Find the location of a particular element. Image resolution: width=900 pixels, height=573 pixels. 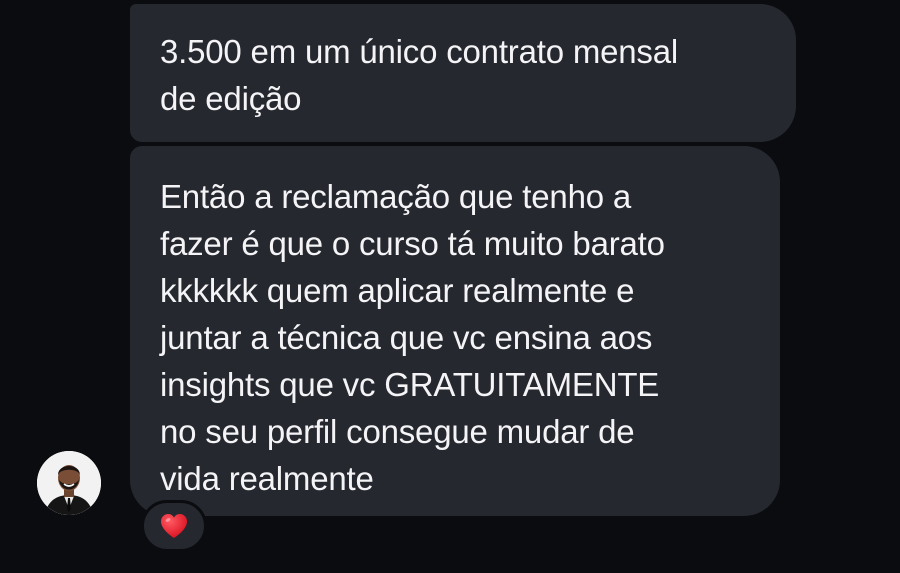

heart-reaction is located at coordinates (174, 526).